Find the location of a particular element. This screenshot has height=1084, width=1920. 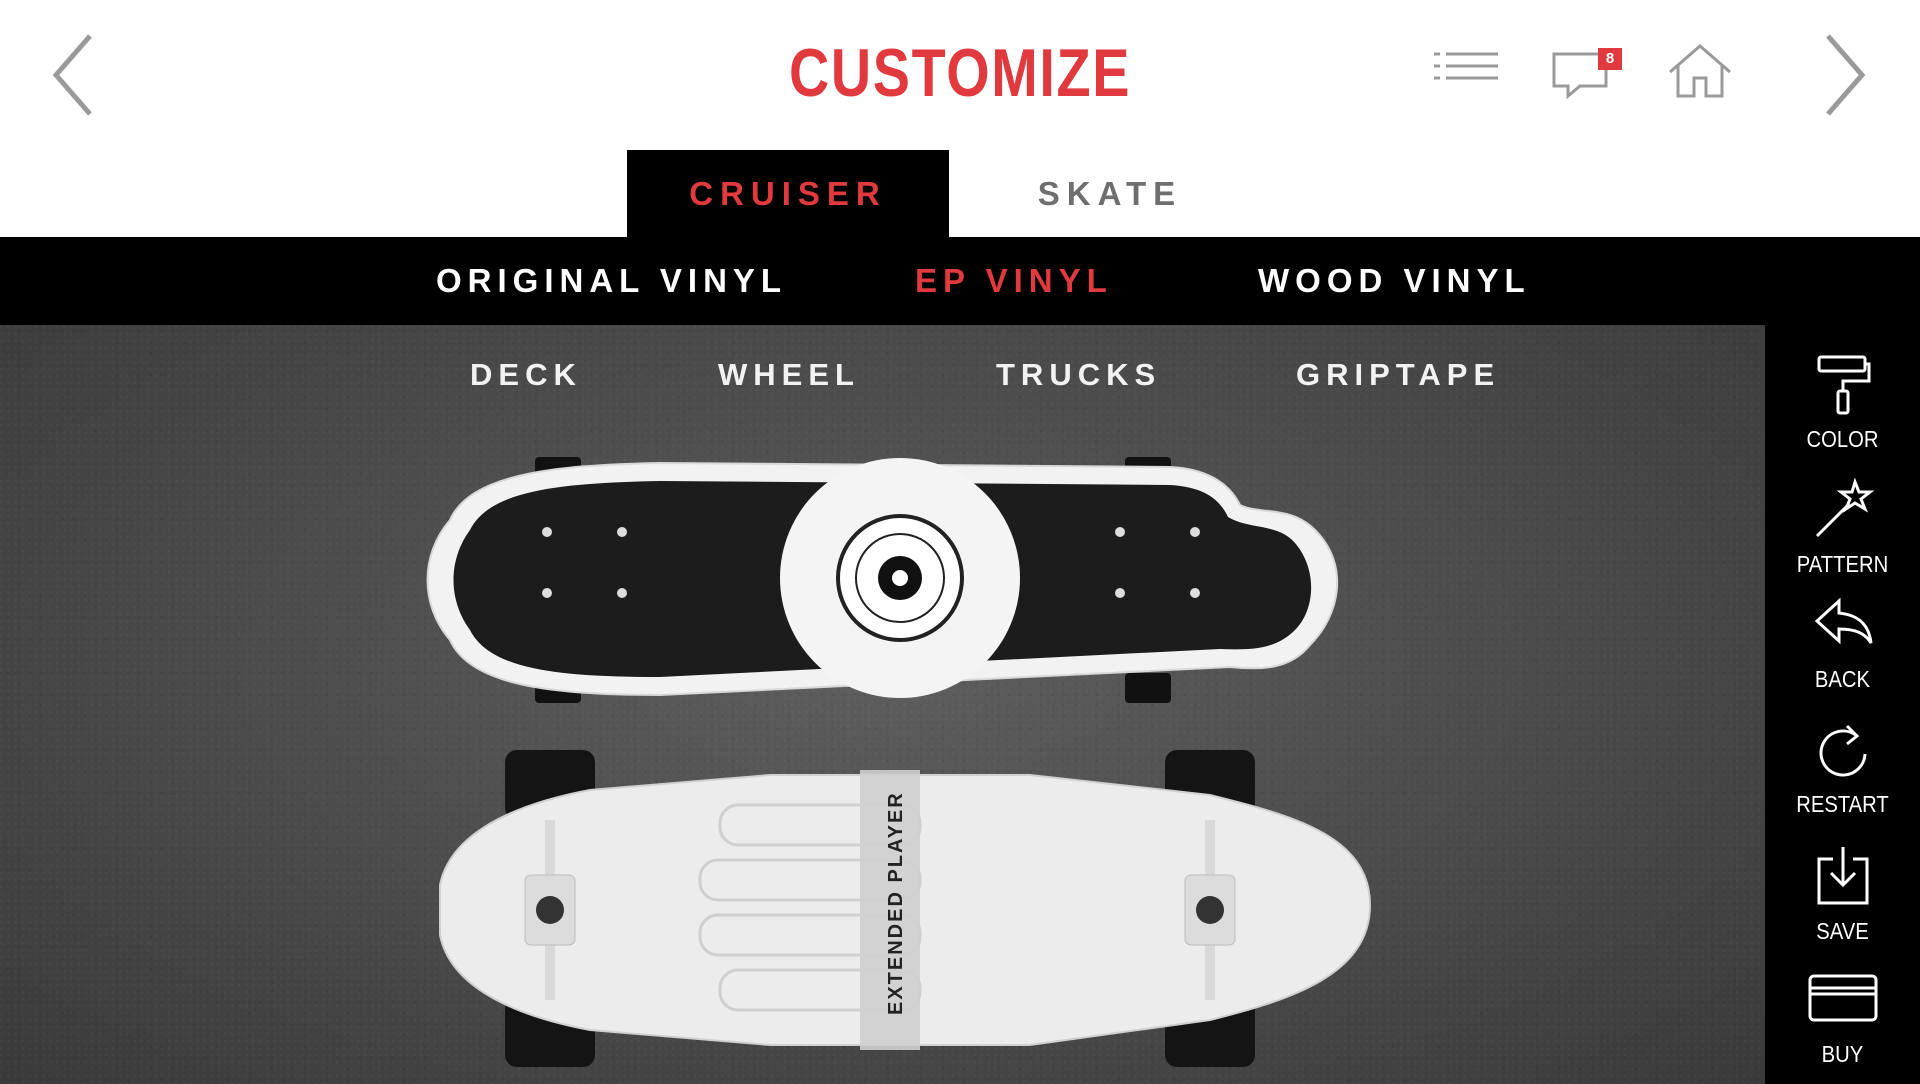

paint-roller-icon is located at coordinates (1843, 385).